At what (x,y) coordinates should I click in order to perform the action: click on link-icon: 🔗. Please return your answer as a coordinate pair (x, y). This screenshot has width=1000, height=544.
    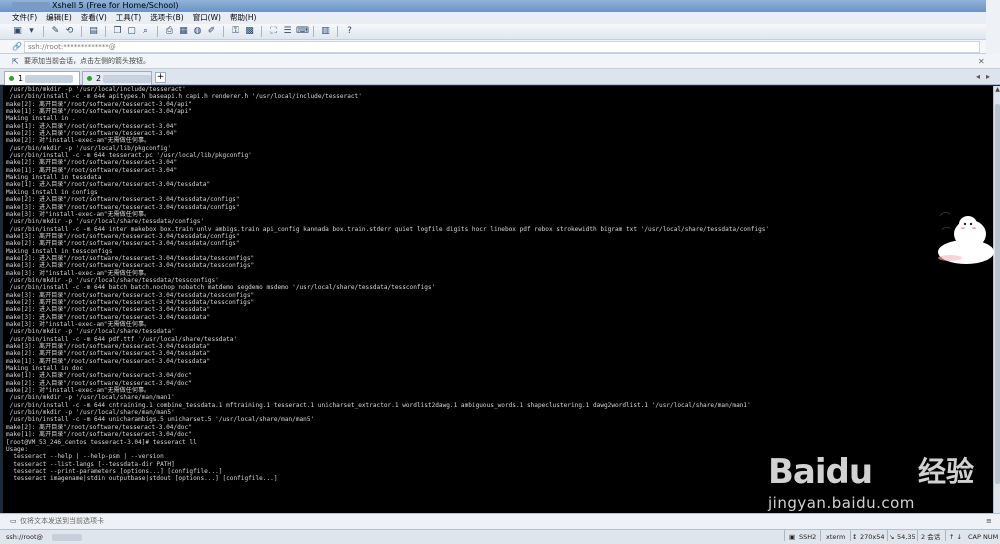
    Looking at the image, I should click on (17, 46).